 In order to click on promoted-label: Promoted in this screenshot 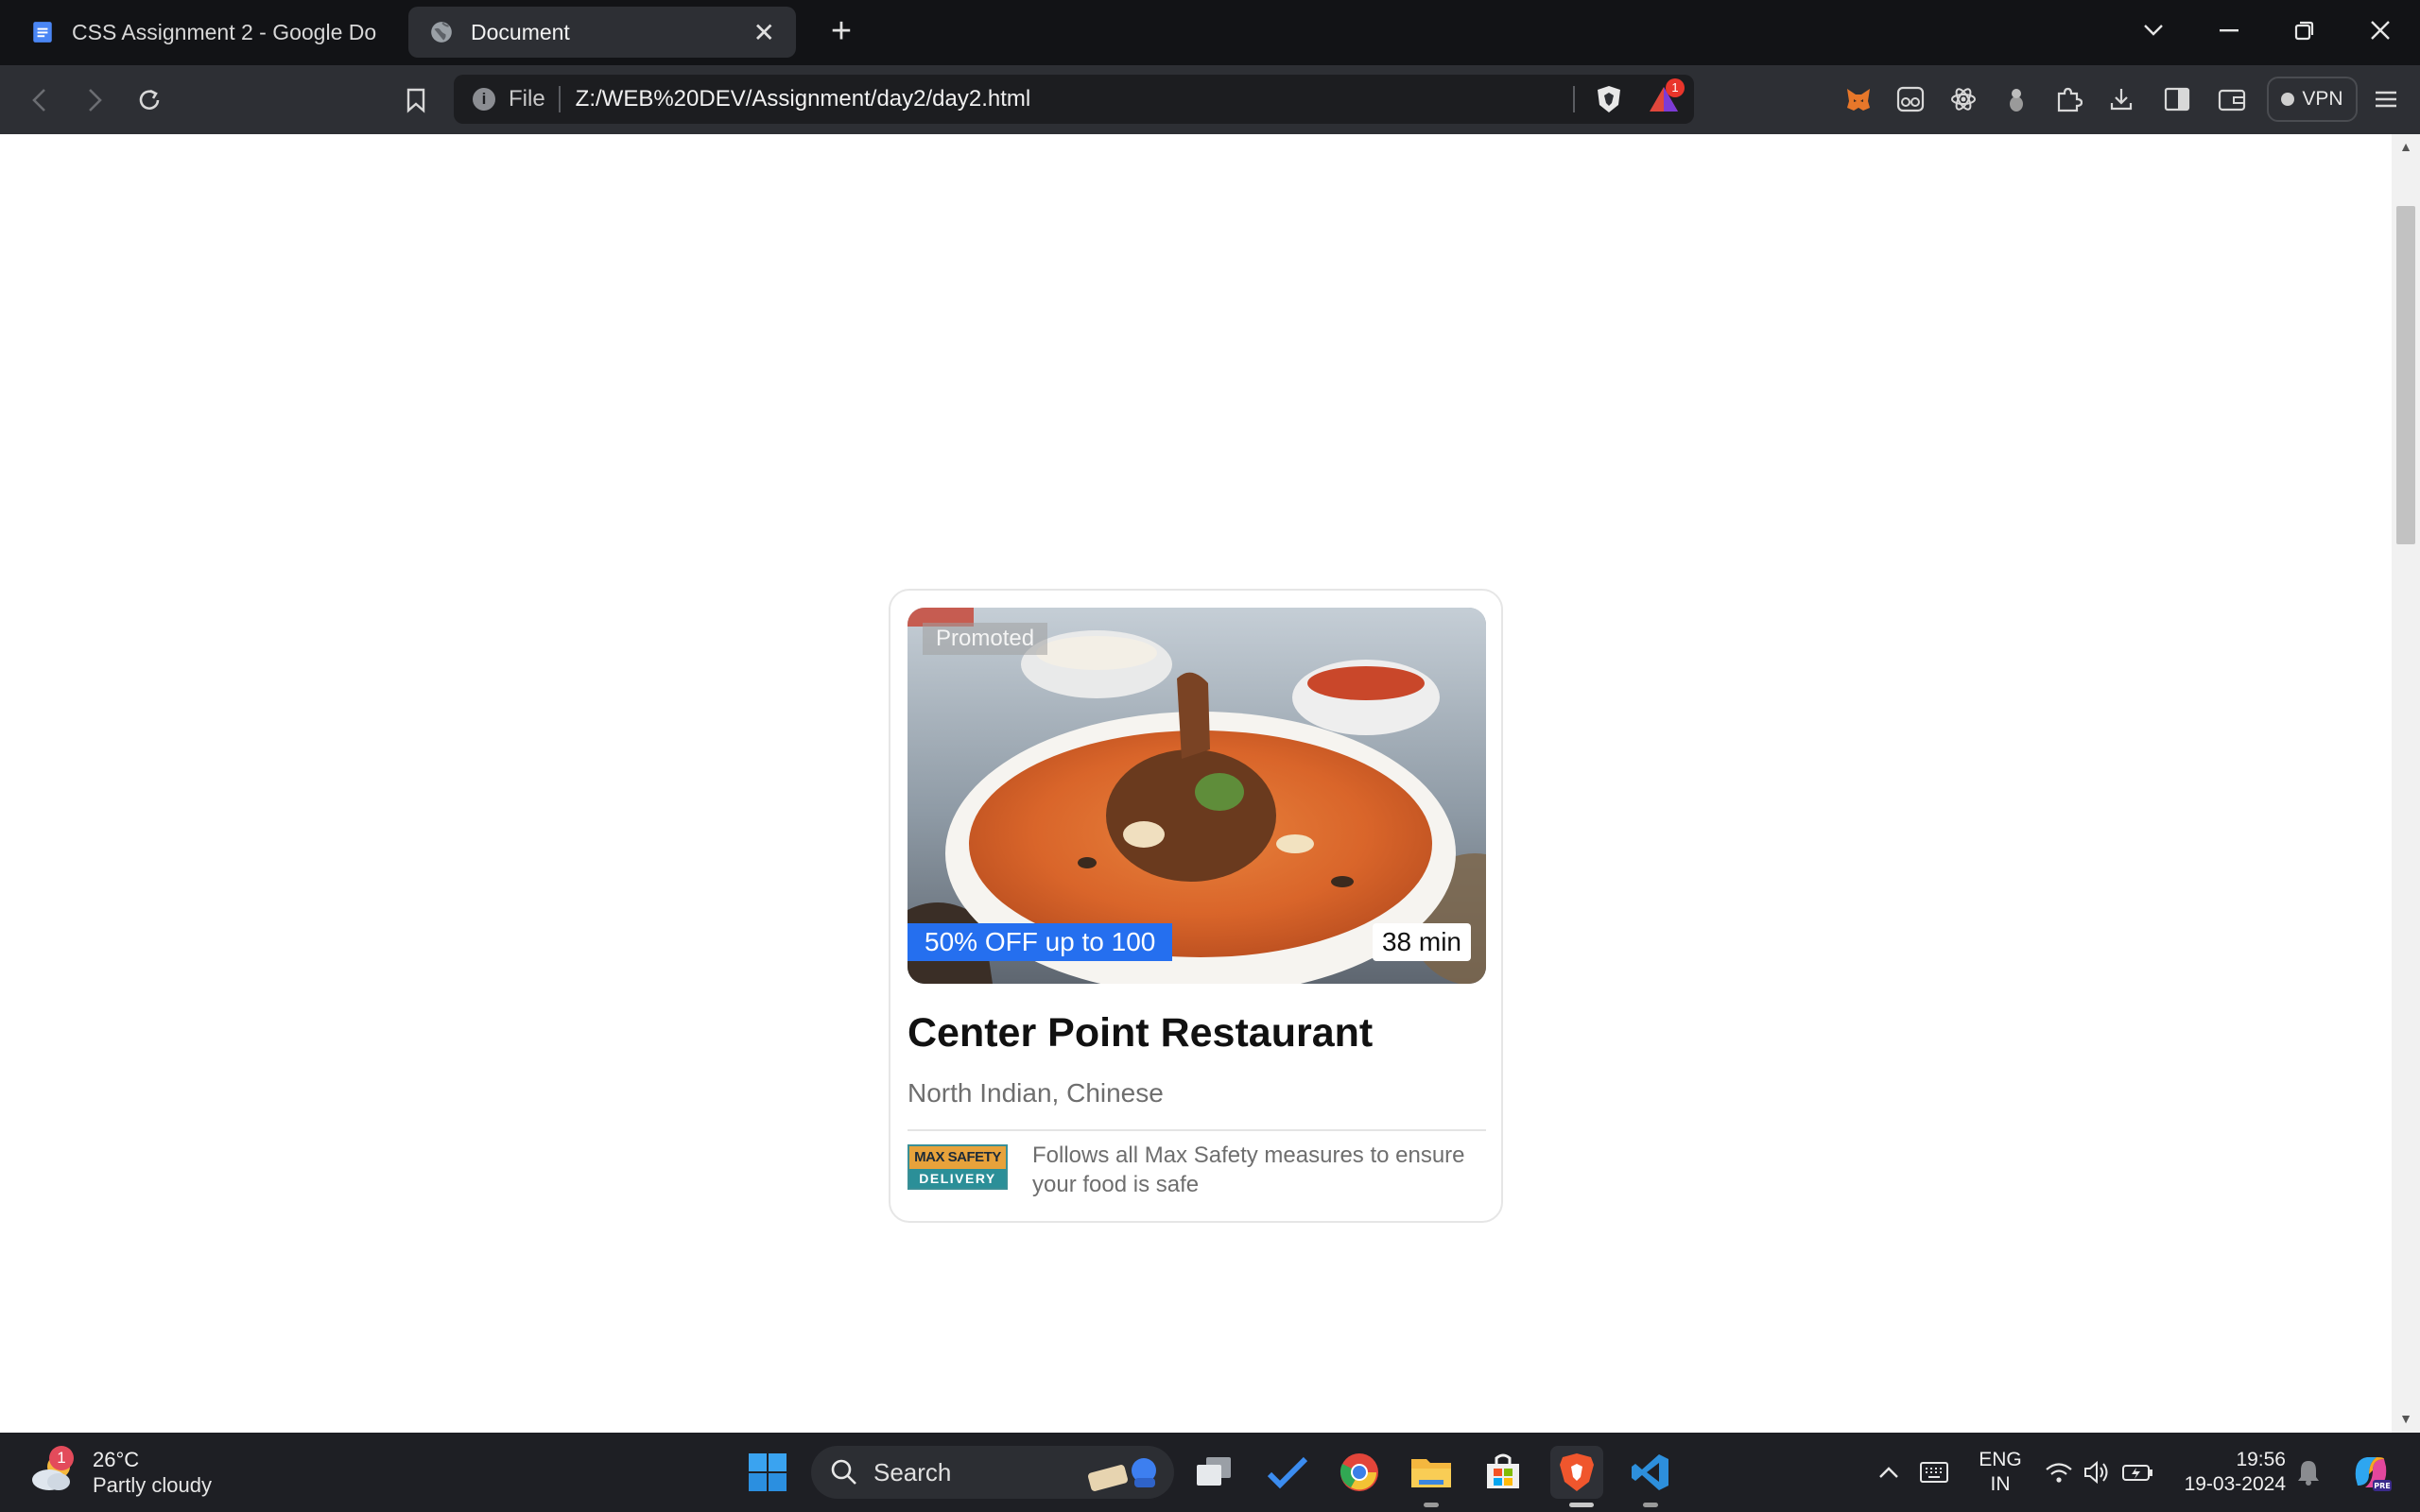, I will do `click(985, 639)`.